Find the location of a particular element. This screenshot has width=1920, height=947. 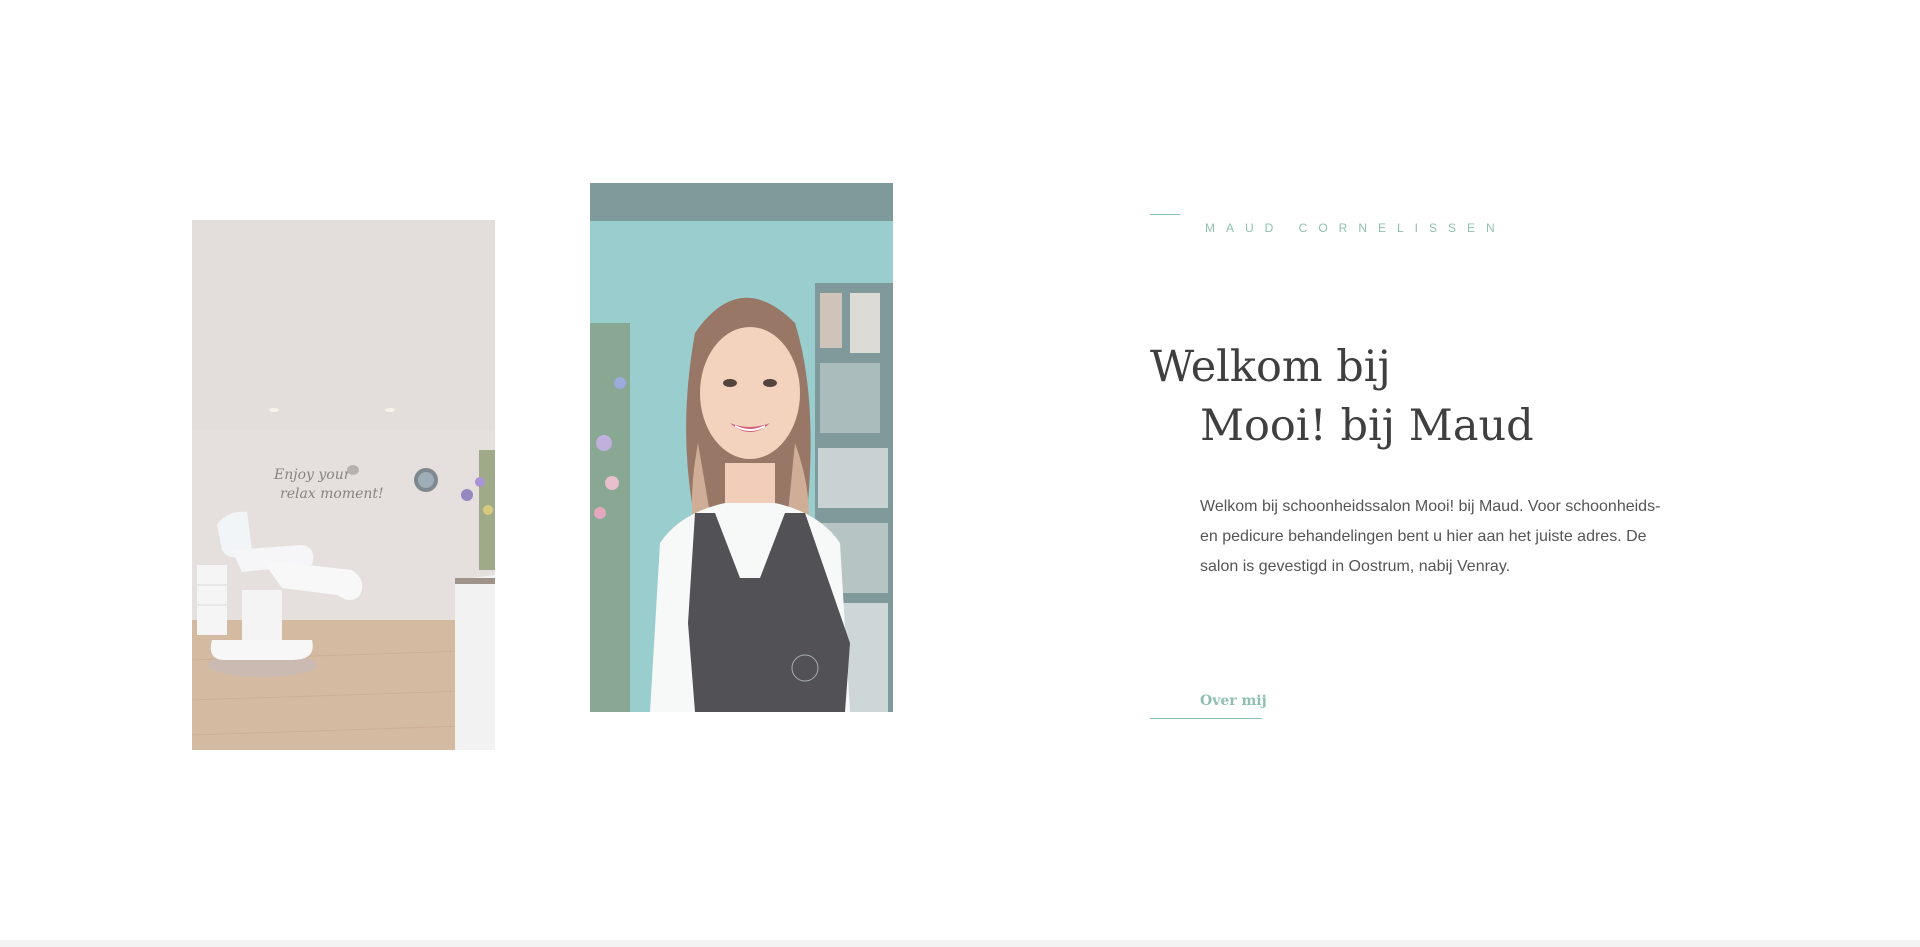

page-title-line2: Mooi! bij Maud is located at coordinates (1367, 426).